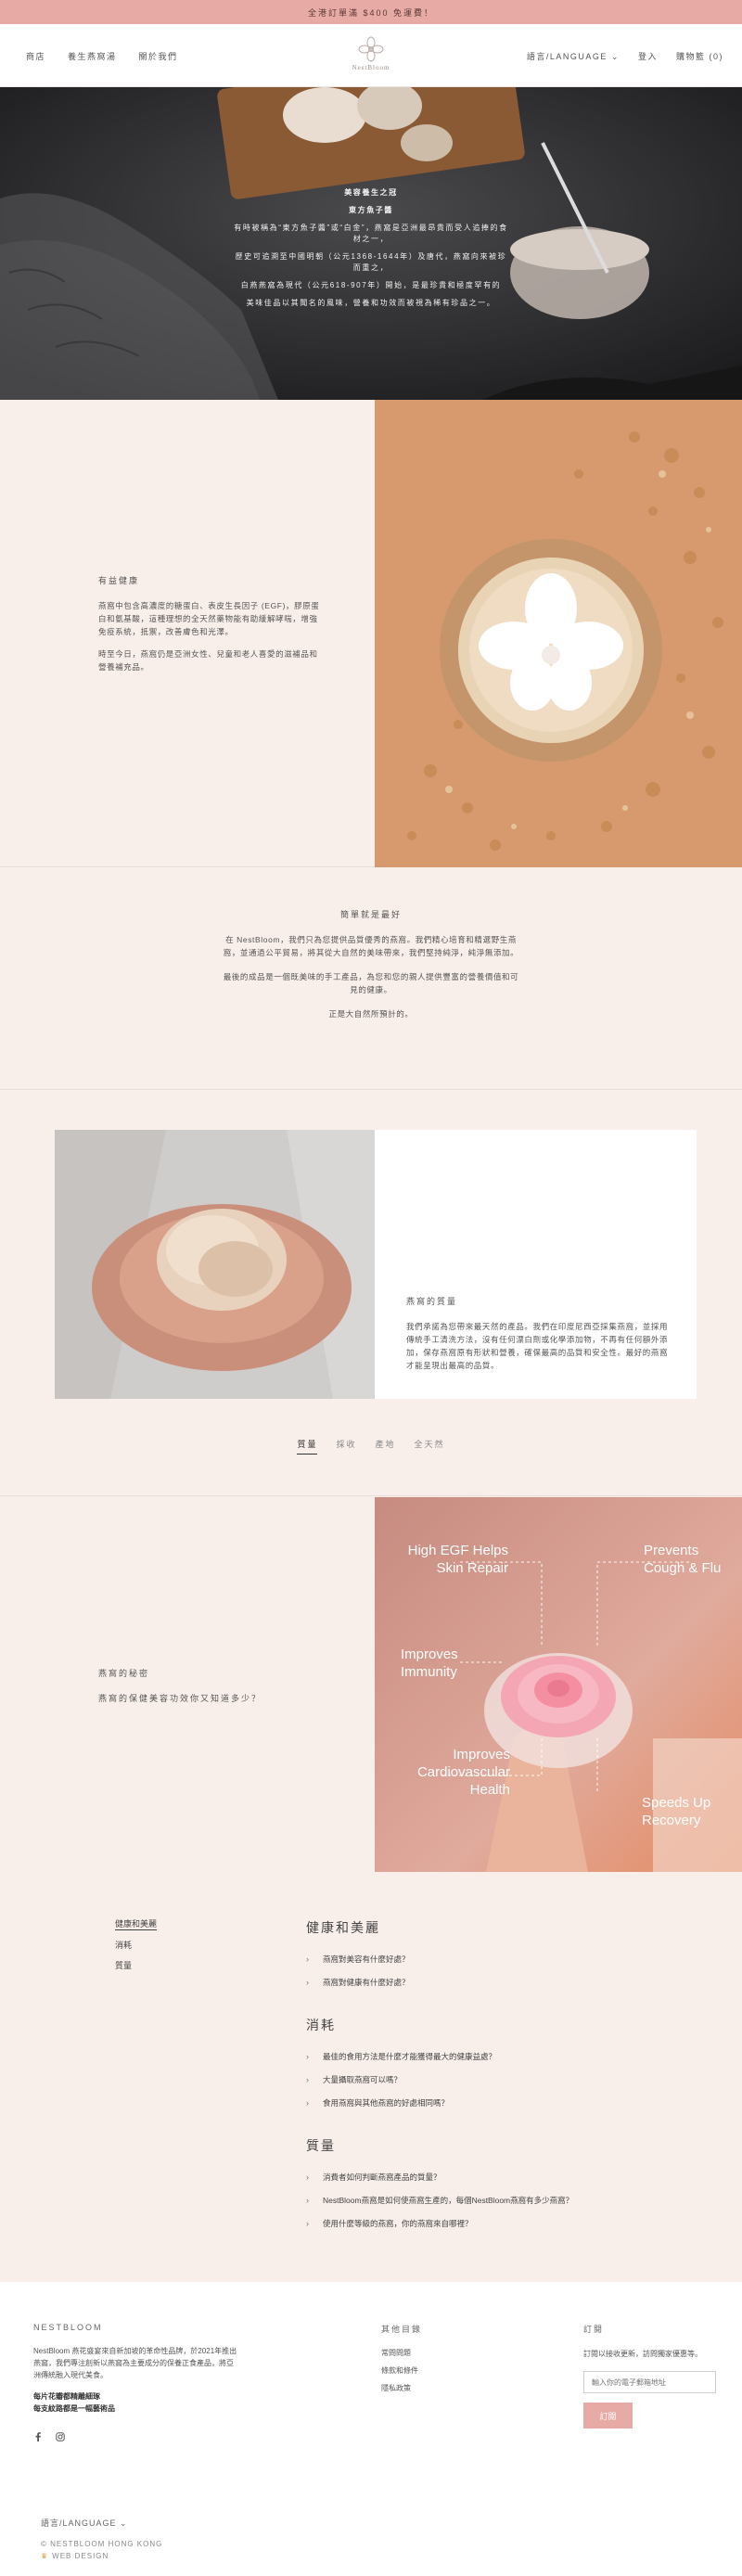 The height and width of the screenshot is (2576, 742). I want to click on social-links, so click(49, 2436).